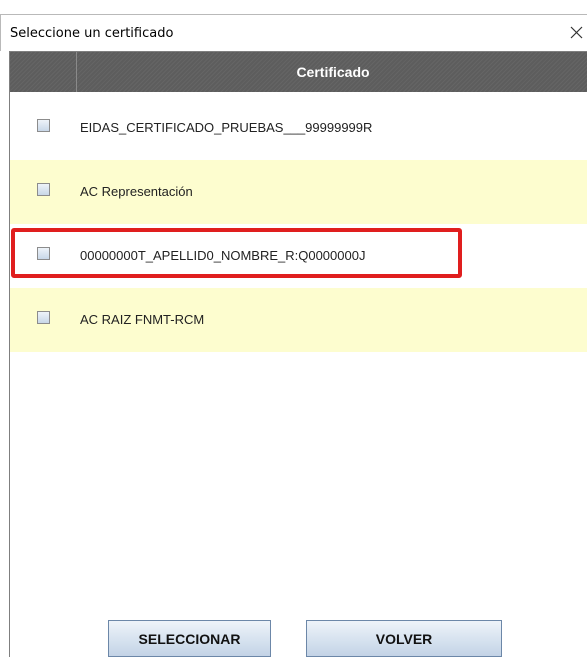 The width and height of the screenshot is (587, 658). What do you see at coordinates (293, 32) in the screenshot?
I see `title-bar: Seleccione un certificado` at bounding box center [293, 32].